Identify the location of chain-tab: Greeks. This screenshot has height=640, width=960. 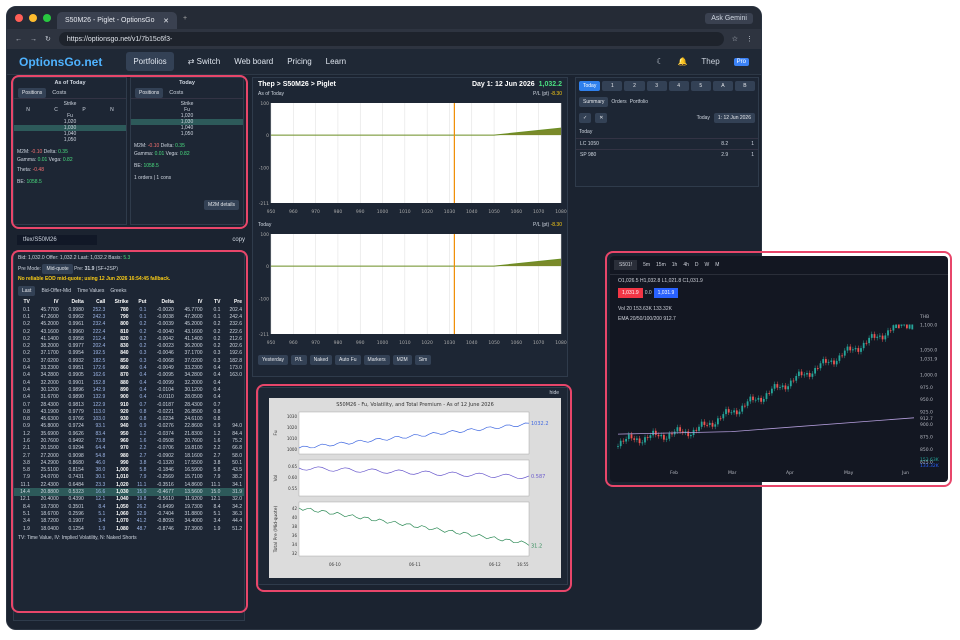
(118, 291).